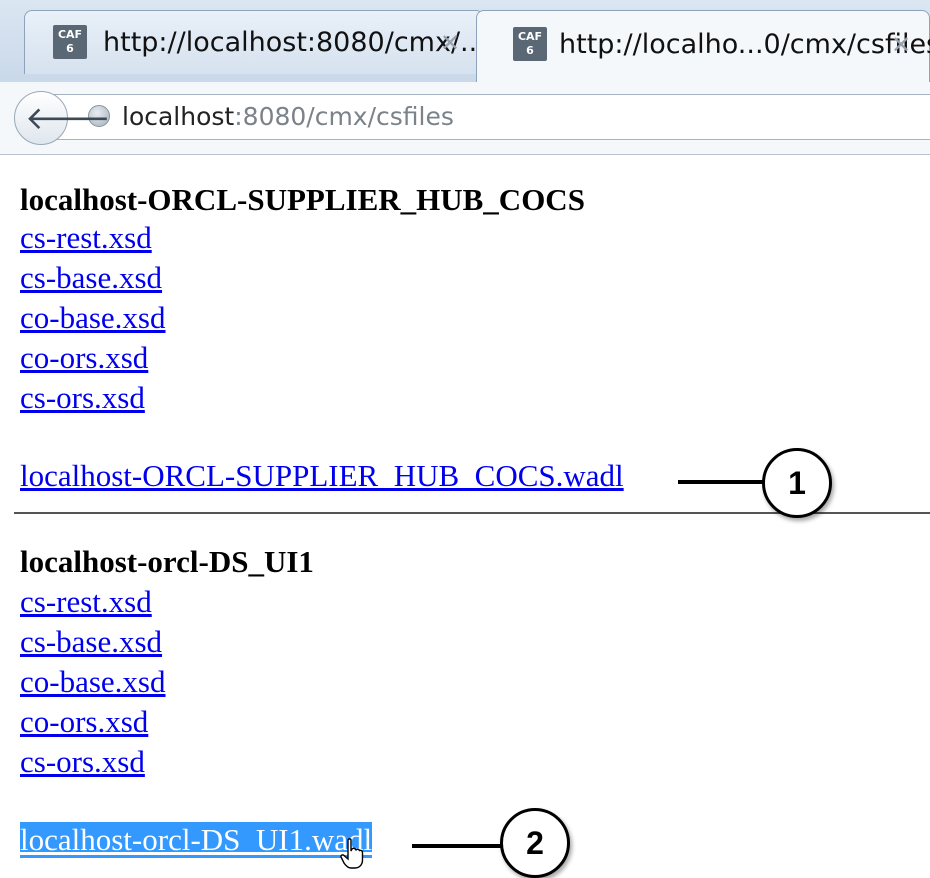 The image size is (930, 878). What do you see at coordinates (302, 199) in the screenshot?
I see `group-title: localhost-ORCL-SUPPLIER_HUB_COCS` at bounding box center [302, 199].